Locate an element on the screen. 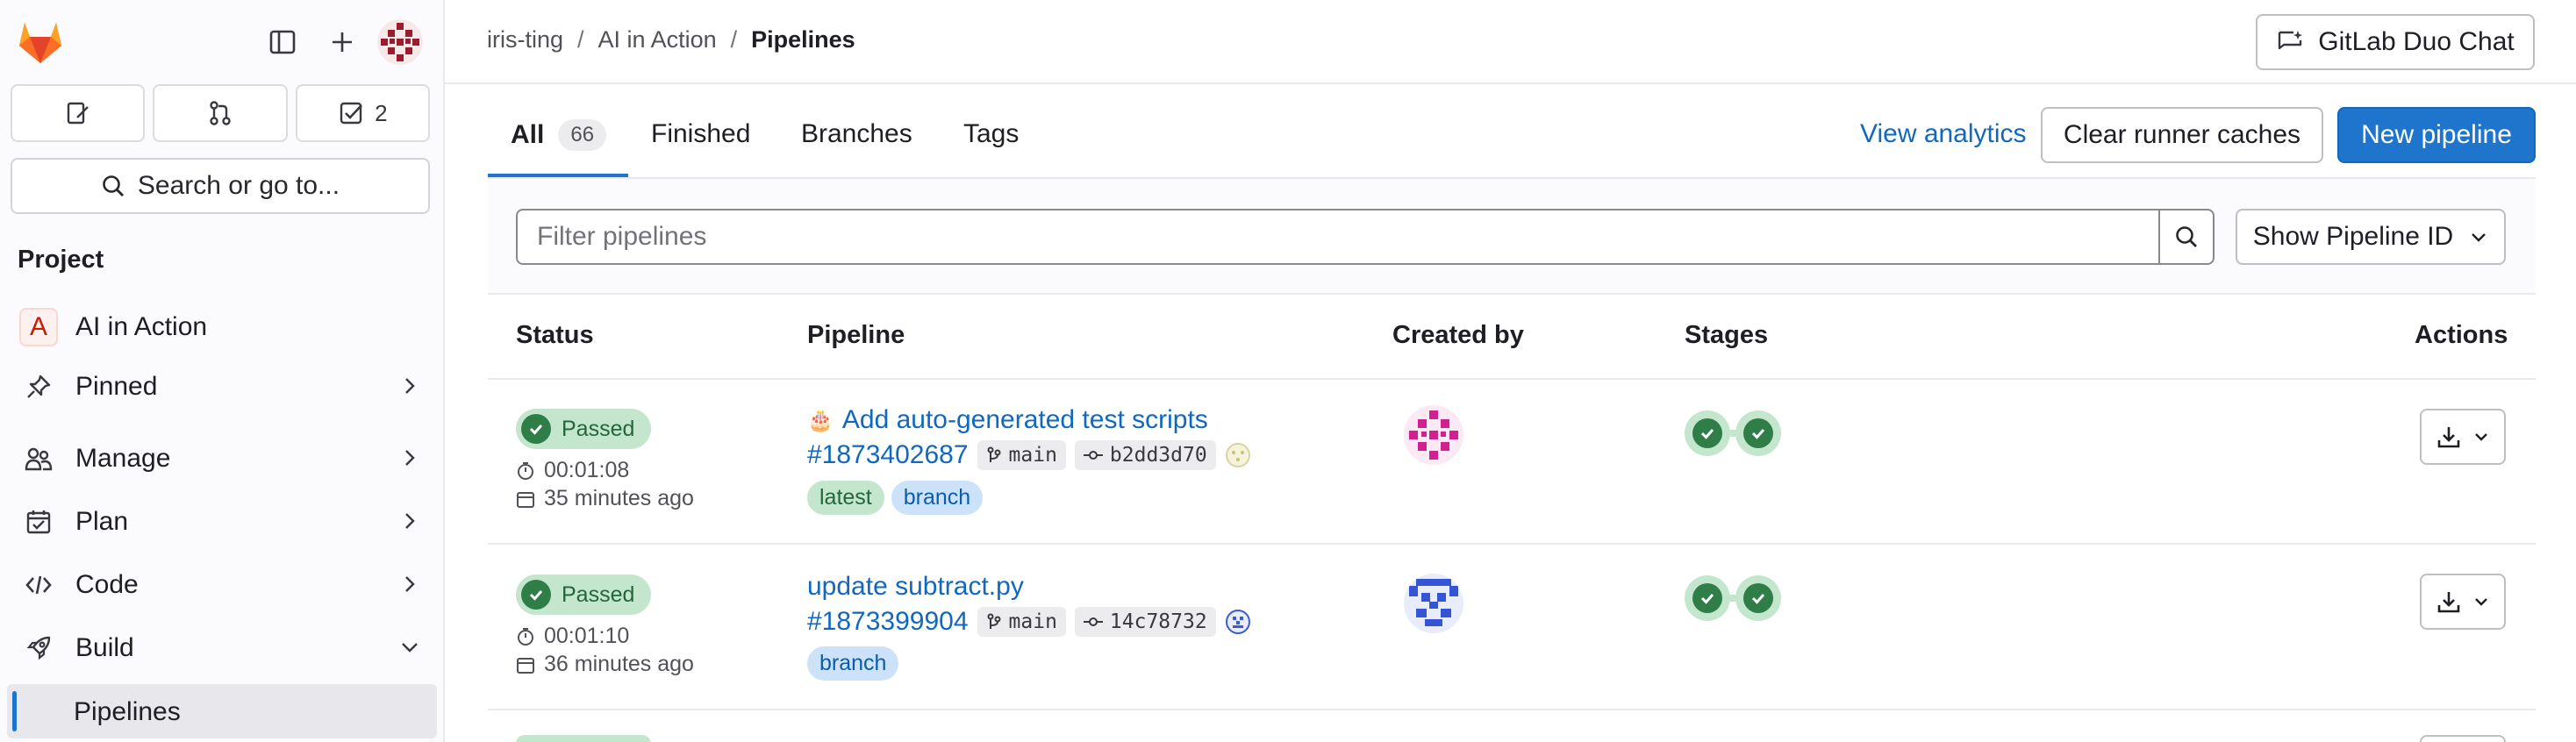 This screenshot has width=2576, height=742. check-circle-icon is located at coordinates (536, 595).